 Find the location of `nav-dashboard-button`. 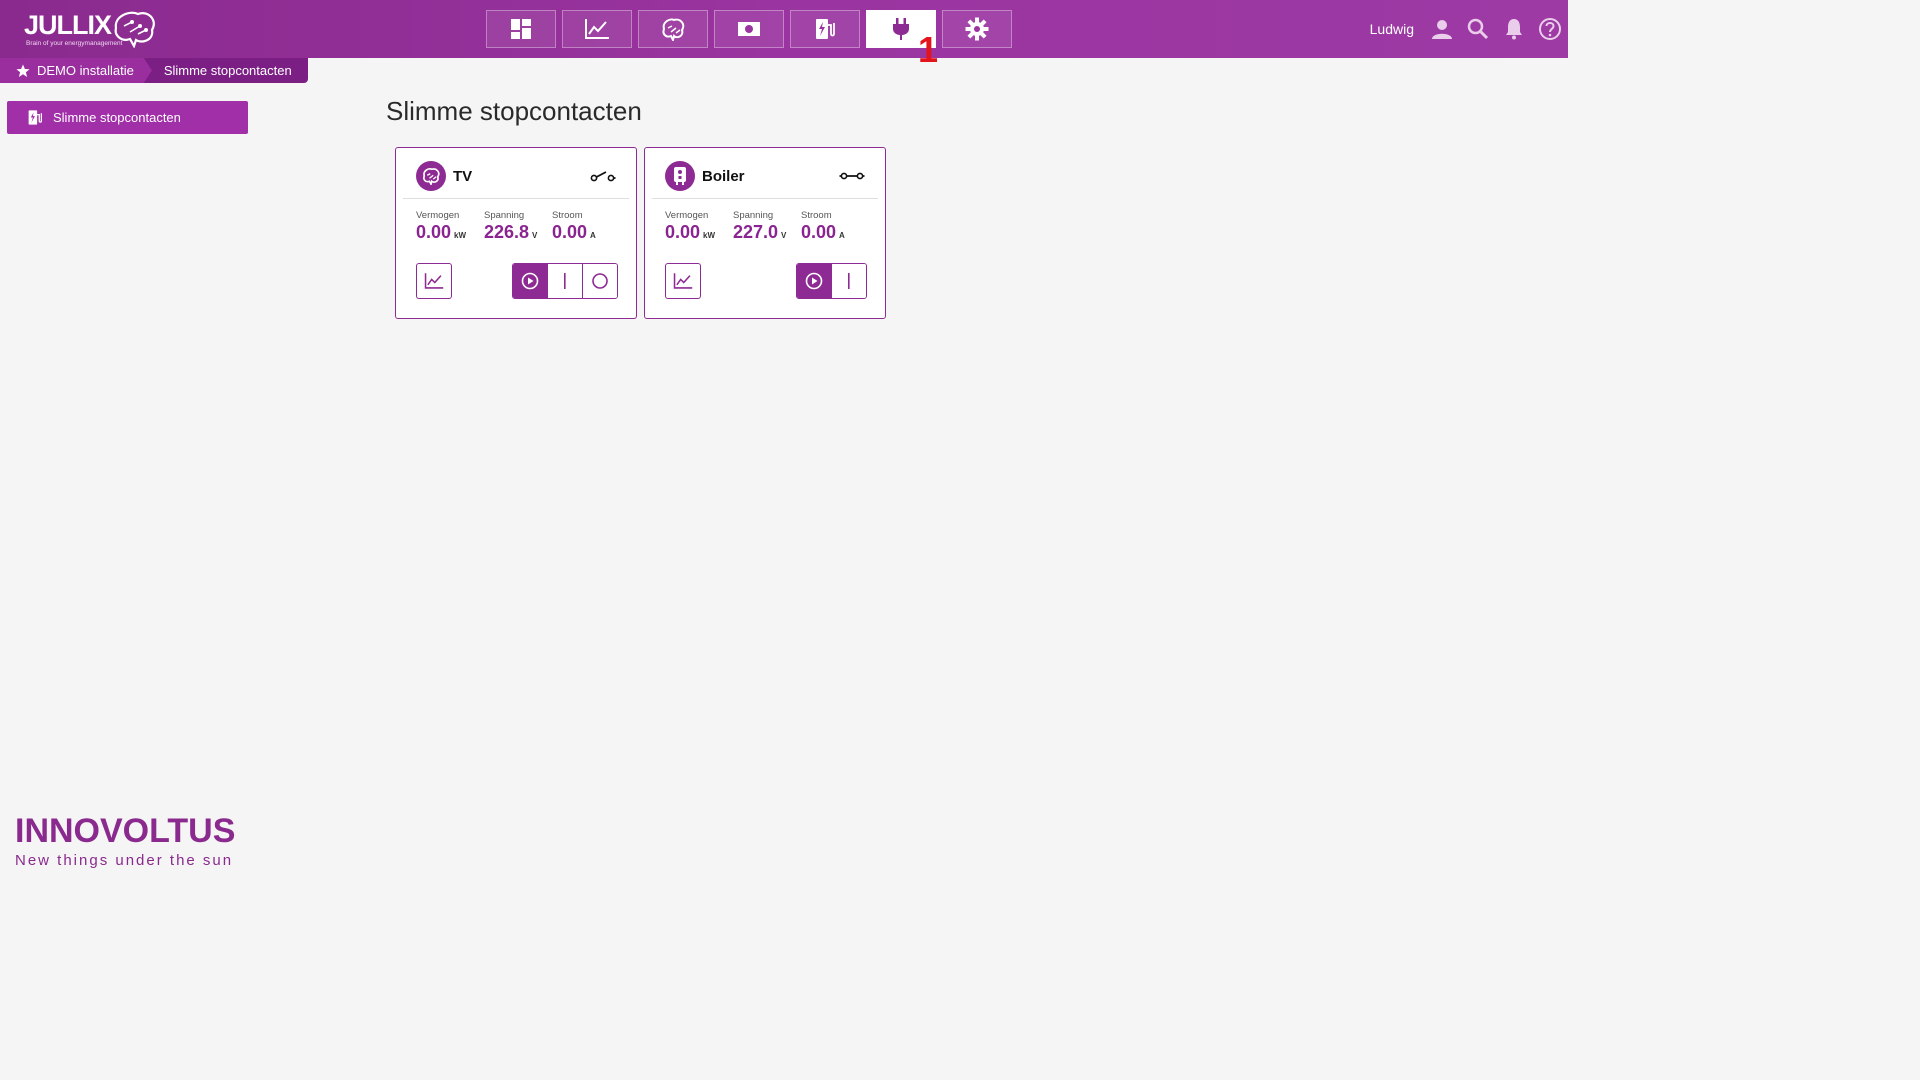

nav-dashboard-button is located at coordinates (521, 29).